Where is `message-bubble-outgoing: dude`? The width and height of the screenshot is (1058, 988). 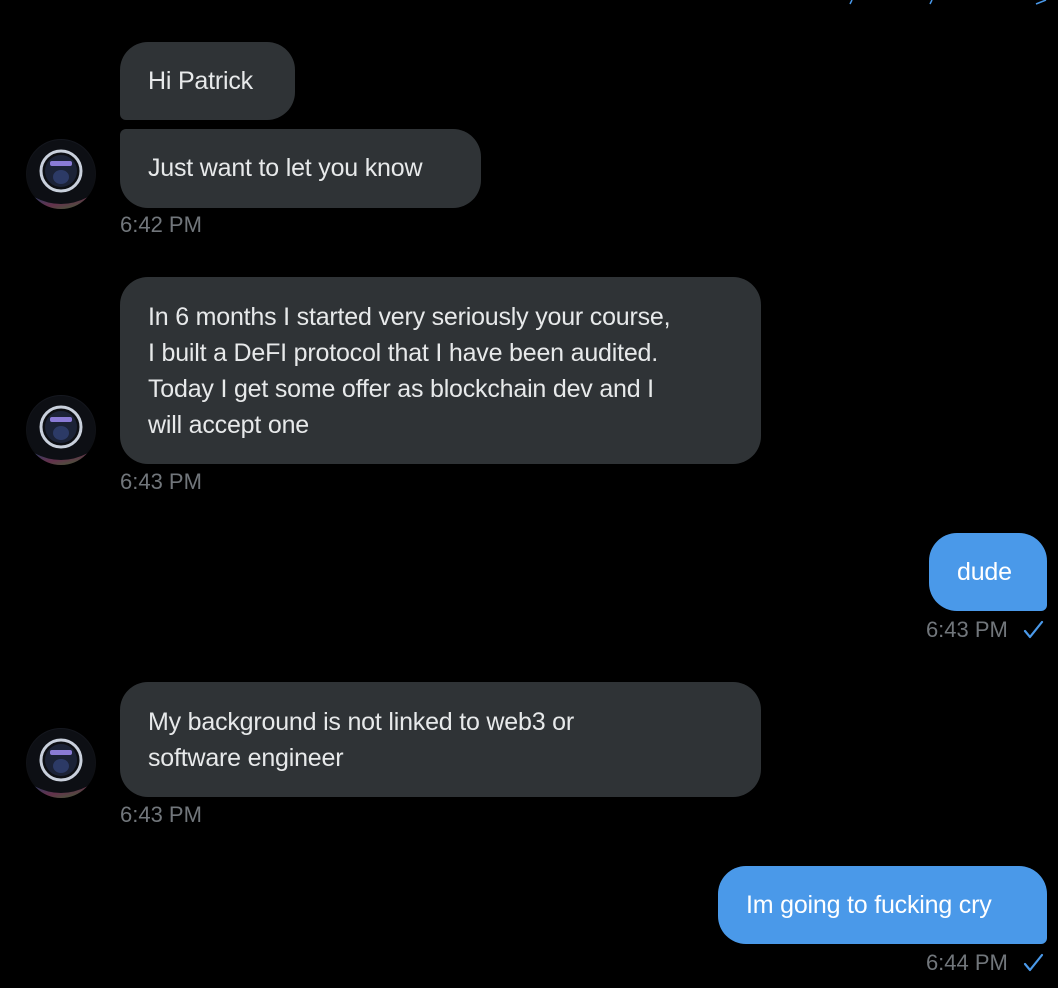
message-bubble-outgoing: dude is located at coordinates (988, 572).